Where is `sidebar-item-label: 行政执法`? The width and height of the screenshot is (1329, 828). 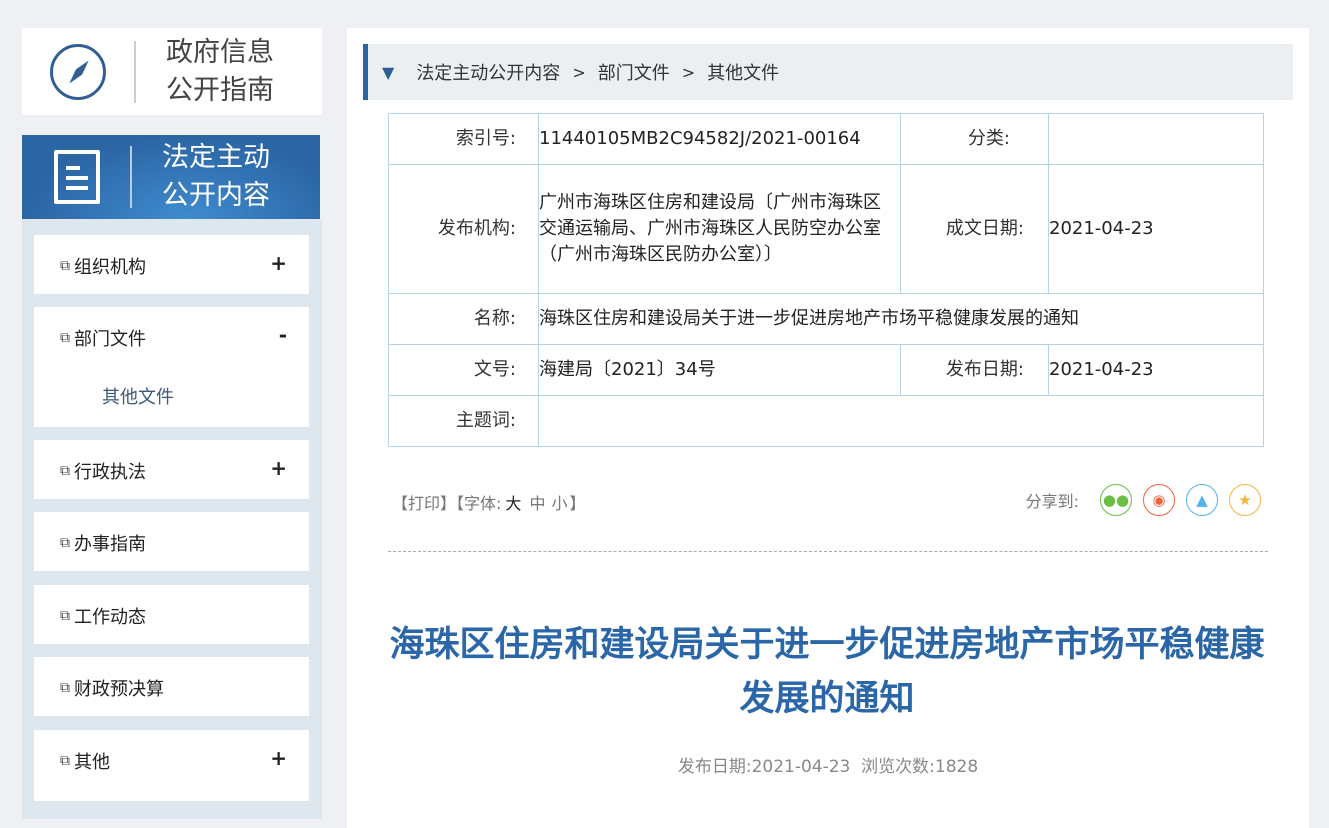 sidebar-item-label: 行政执法 is located at coordinates (110, 472).